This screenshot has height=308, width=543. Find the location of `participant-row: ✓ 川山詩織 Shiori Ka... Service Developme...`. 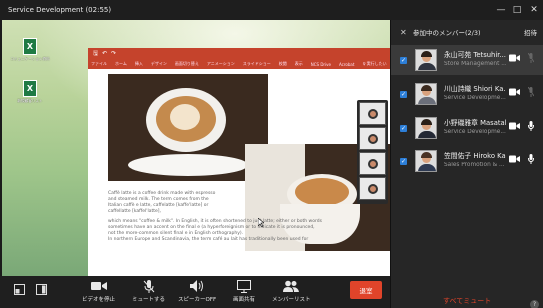

participant-row: ✓ 川山詩織 Shiori Ka... Service Developme... is located at coordinates (467, 94).